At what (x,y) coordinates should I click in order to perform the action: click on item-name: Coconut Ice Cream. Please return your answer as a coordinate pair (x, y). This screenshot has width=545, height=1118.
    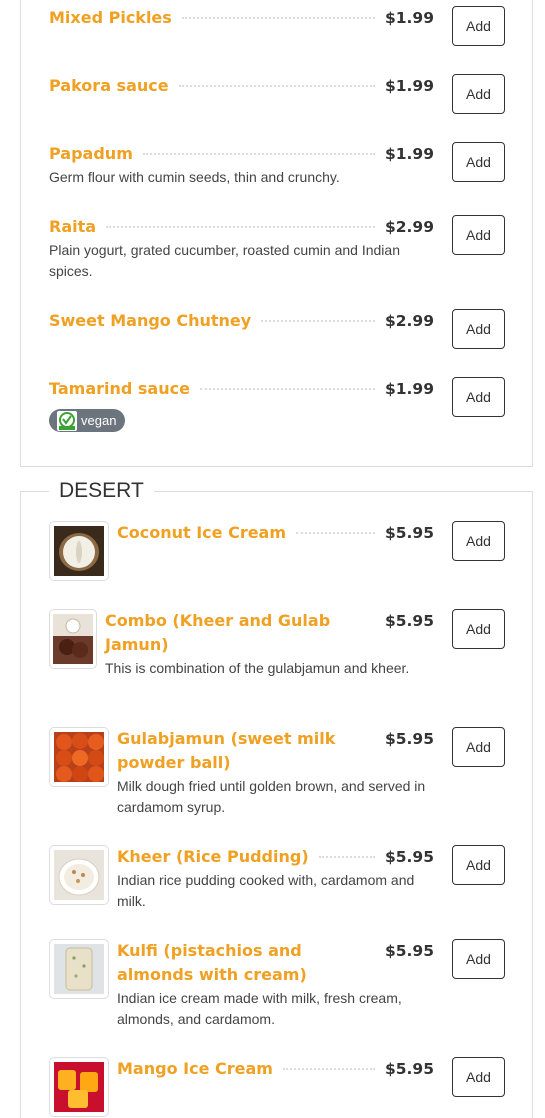
    Looking at the image, I should click on (201, 533).